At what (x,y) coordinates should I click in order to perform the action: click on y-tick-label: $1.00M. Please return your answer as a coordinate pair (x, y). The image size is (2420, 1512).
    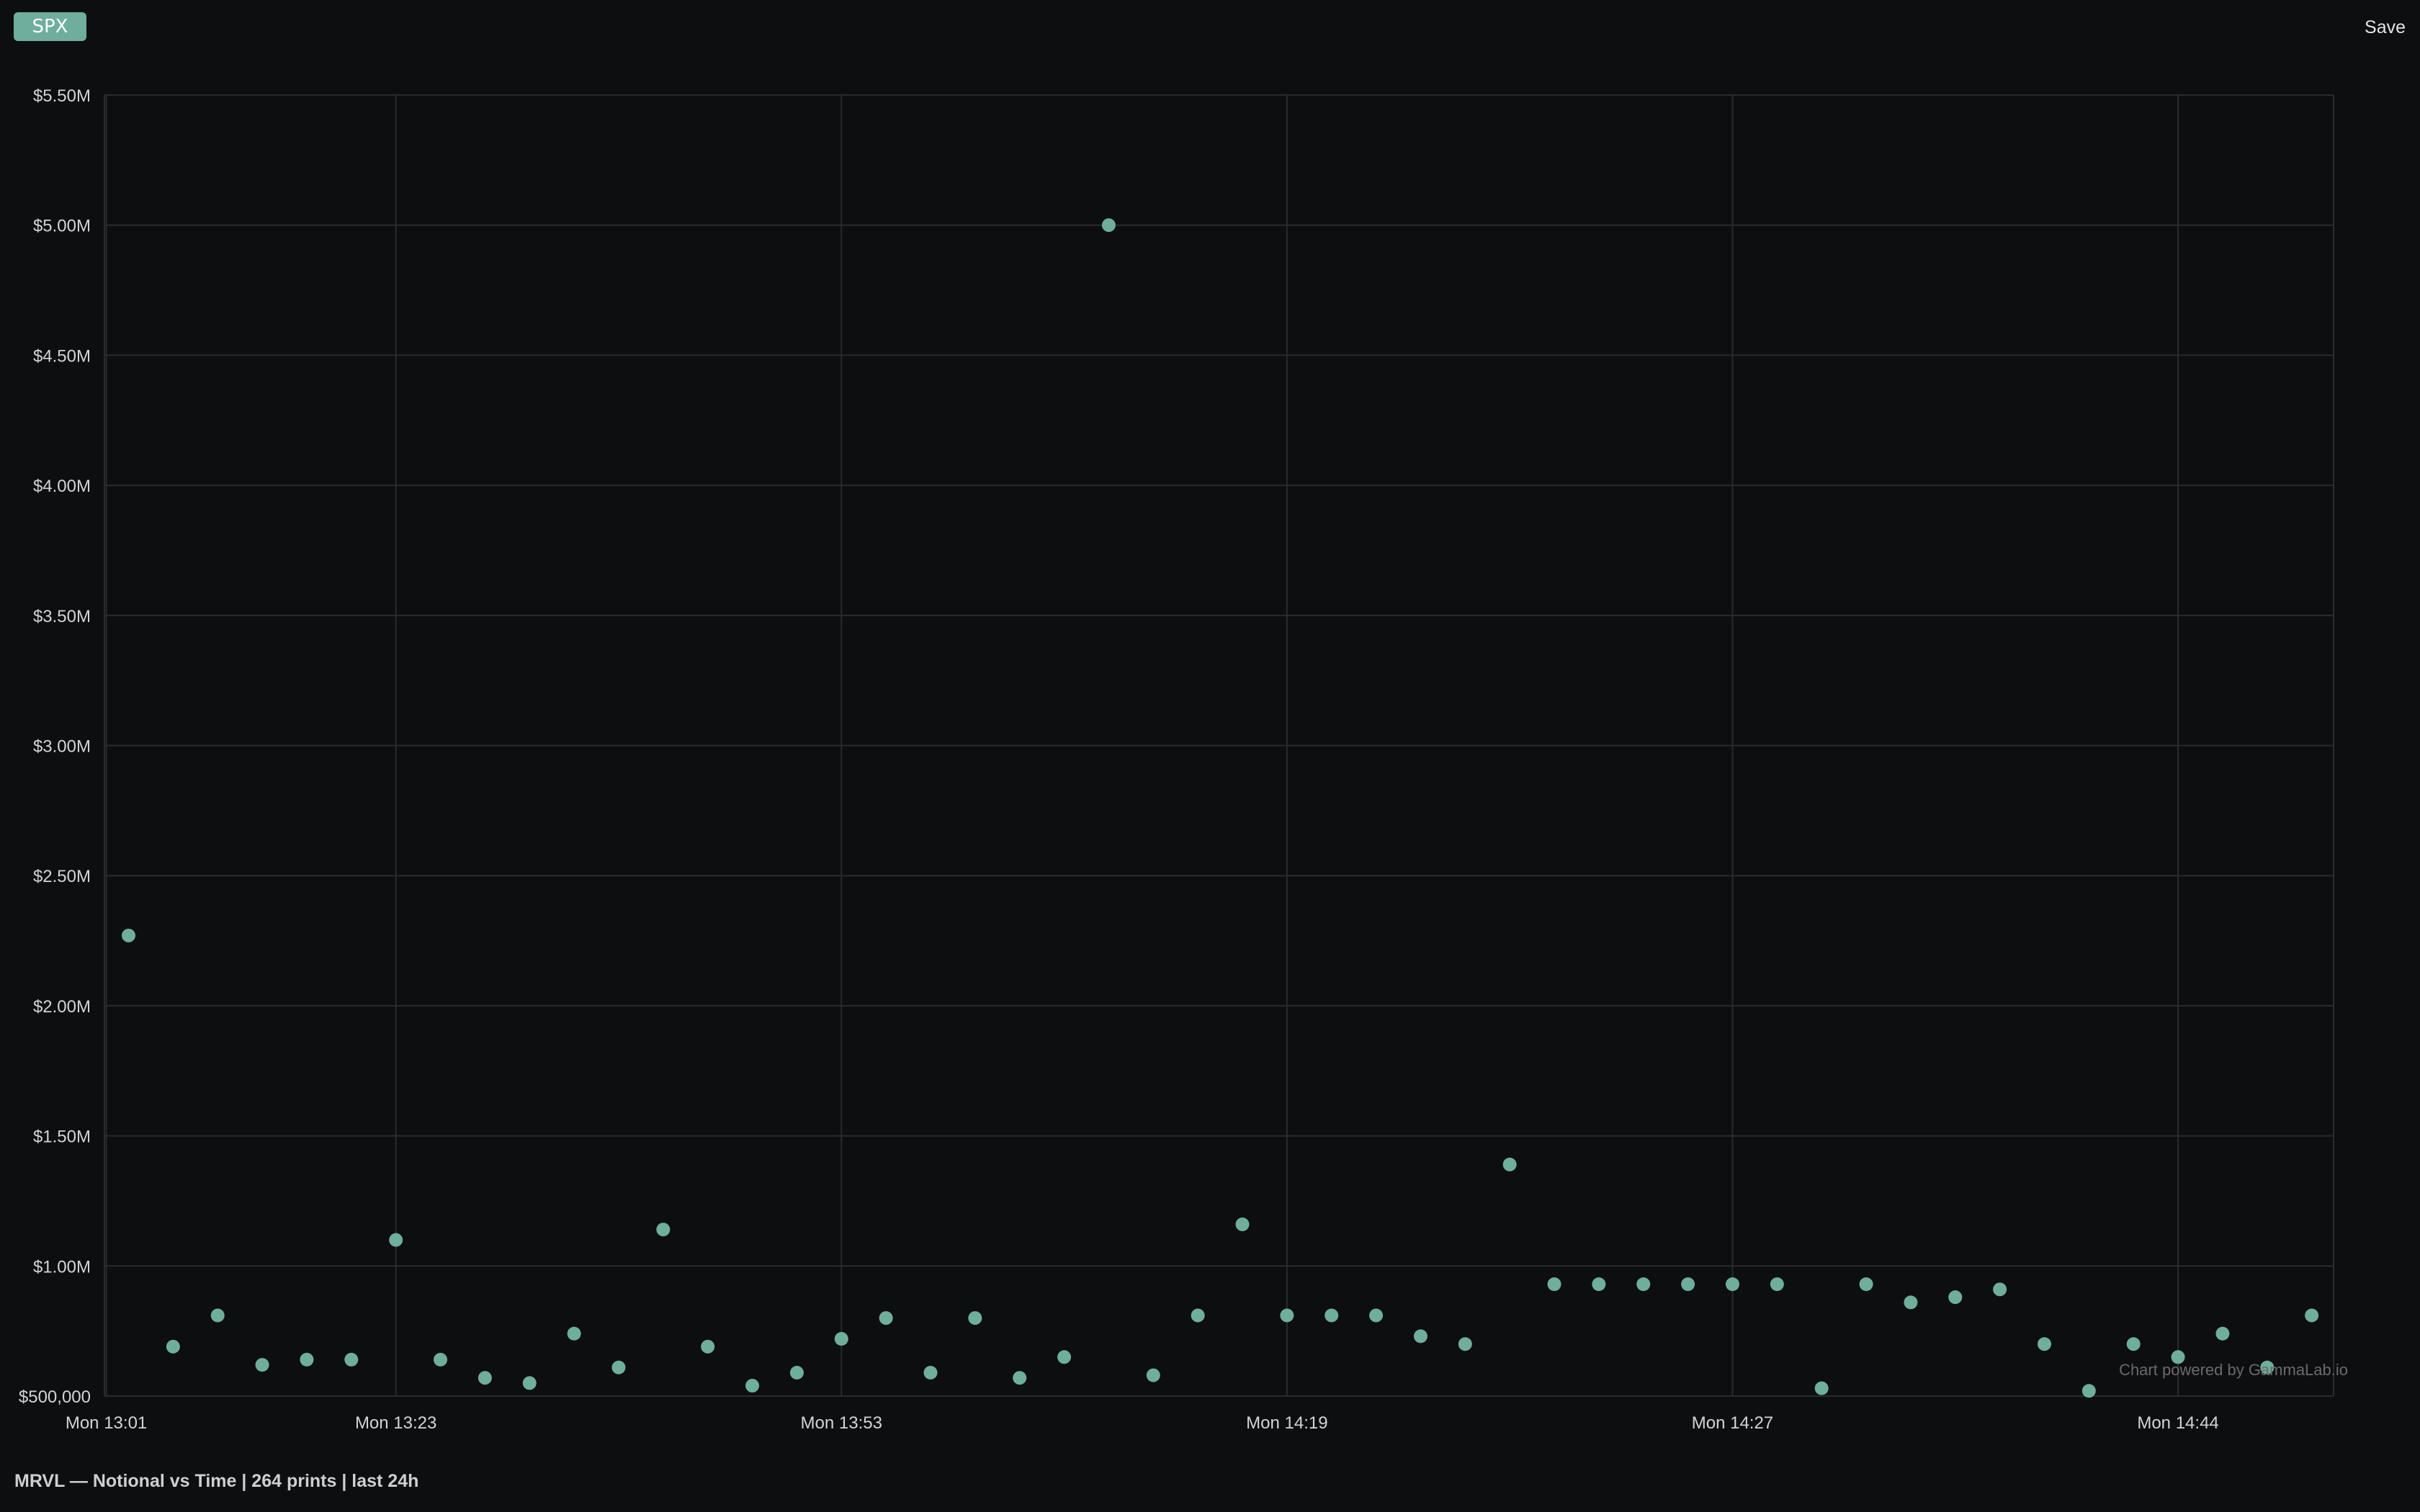
    Looking at the image, I should click on (62, 1267).